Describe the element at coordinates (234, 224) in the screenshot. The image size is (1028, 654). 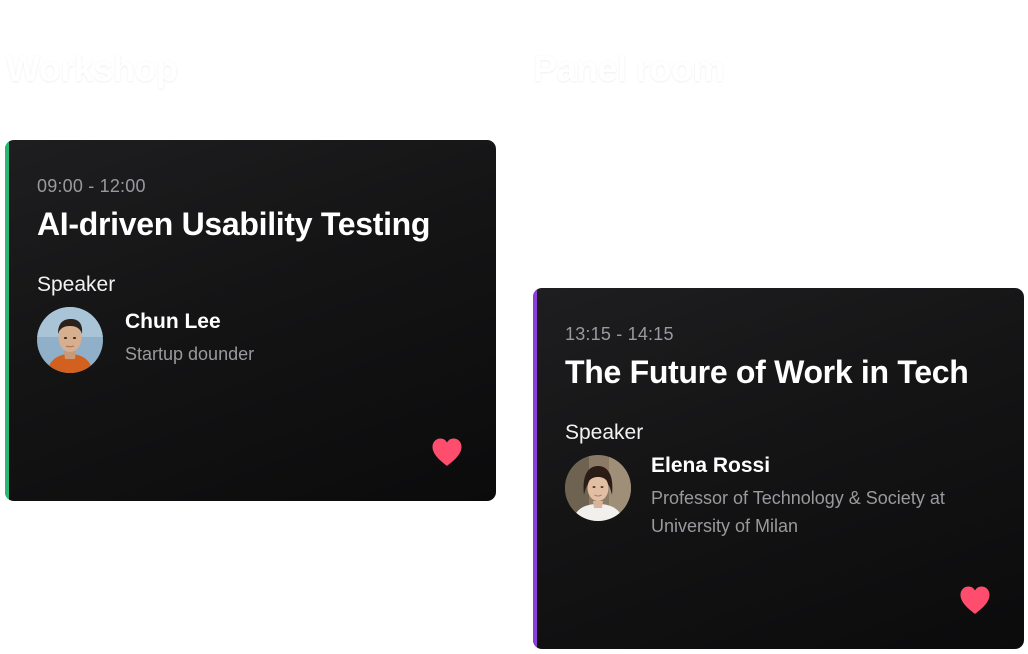
I see `session-title: AI-driven Usability Testing` at that location.